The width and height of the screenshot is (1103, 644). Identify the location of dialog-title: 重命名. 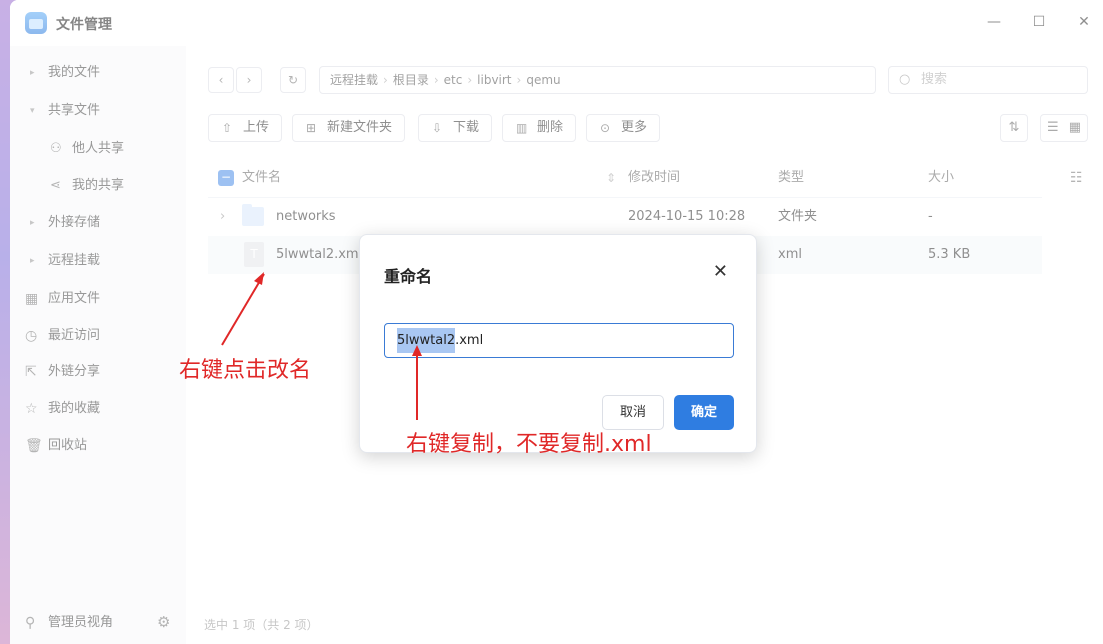
(408, 276).